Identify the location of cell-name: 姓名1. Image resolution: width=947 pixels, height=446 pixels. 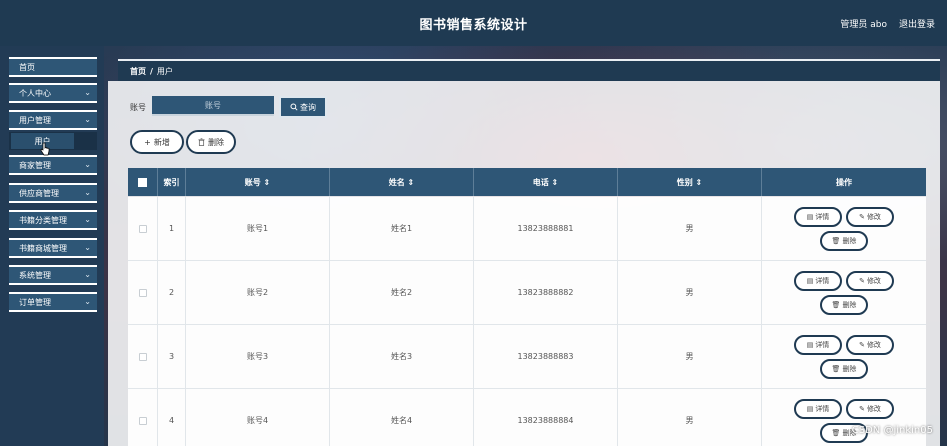
(402, 228).